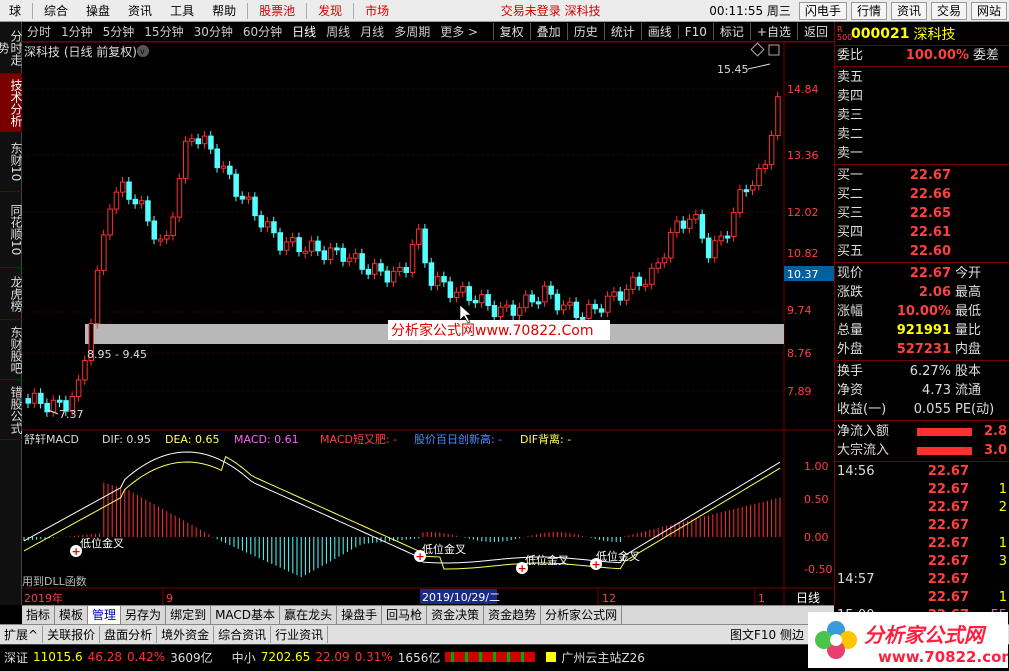  What do you see at coordinates (808, 598) in the screenshot?
I see `period-indicator: 日线` at bounding box center [808, 598].